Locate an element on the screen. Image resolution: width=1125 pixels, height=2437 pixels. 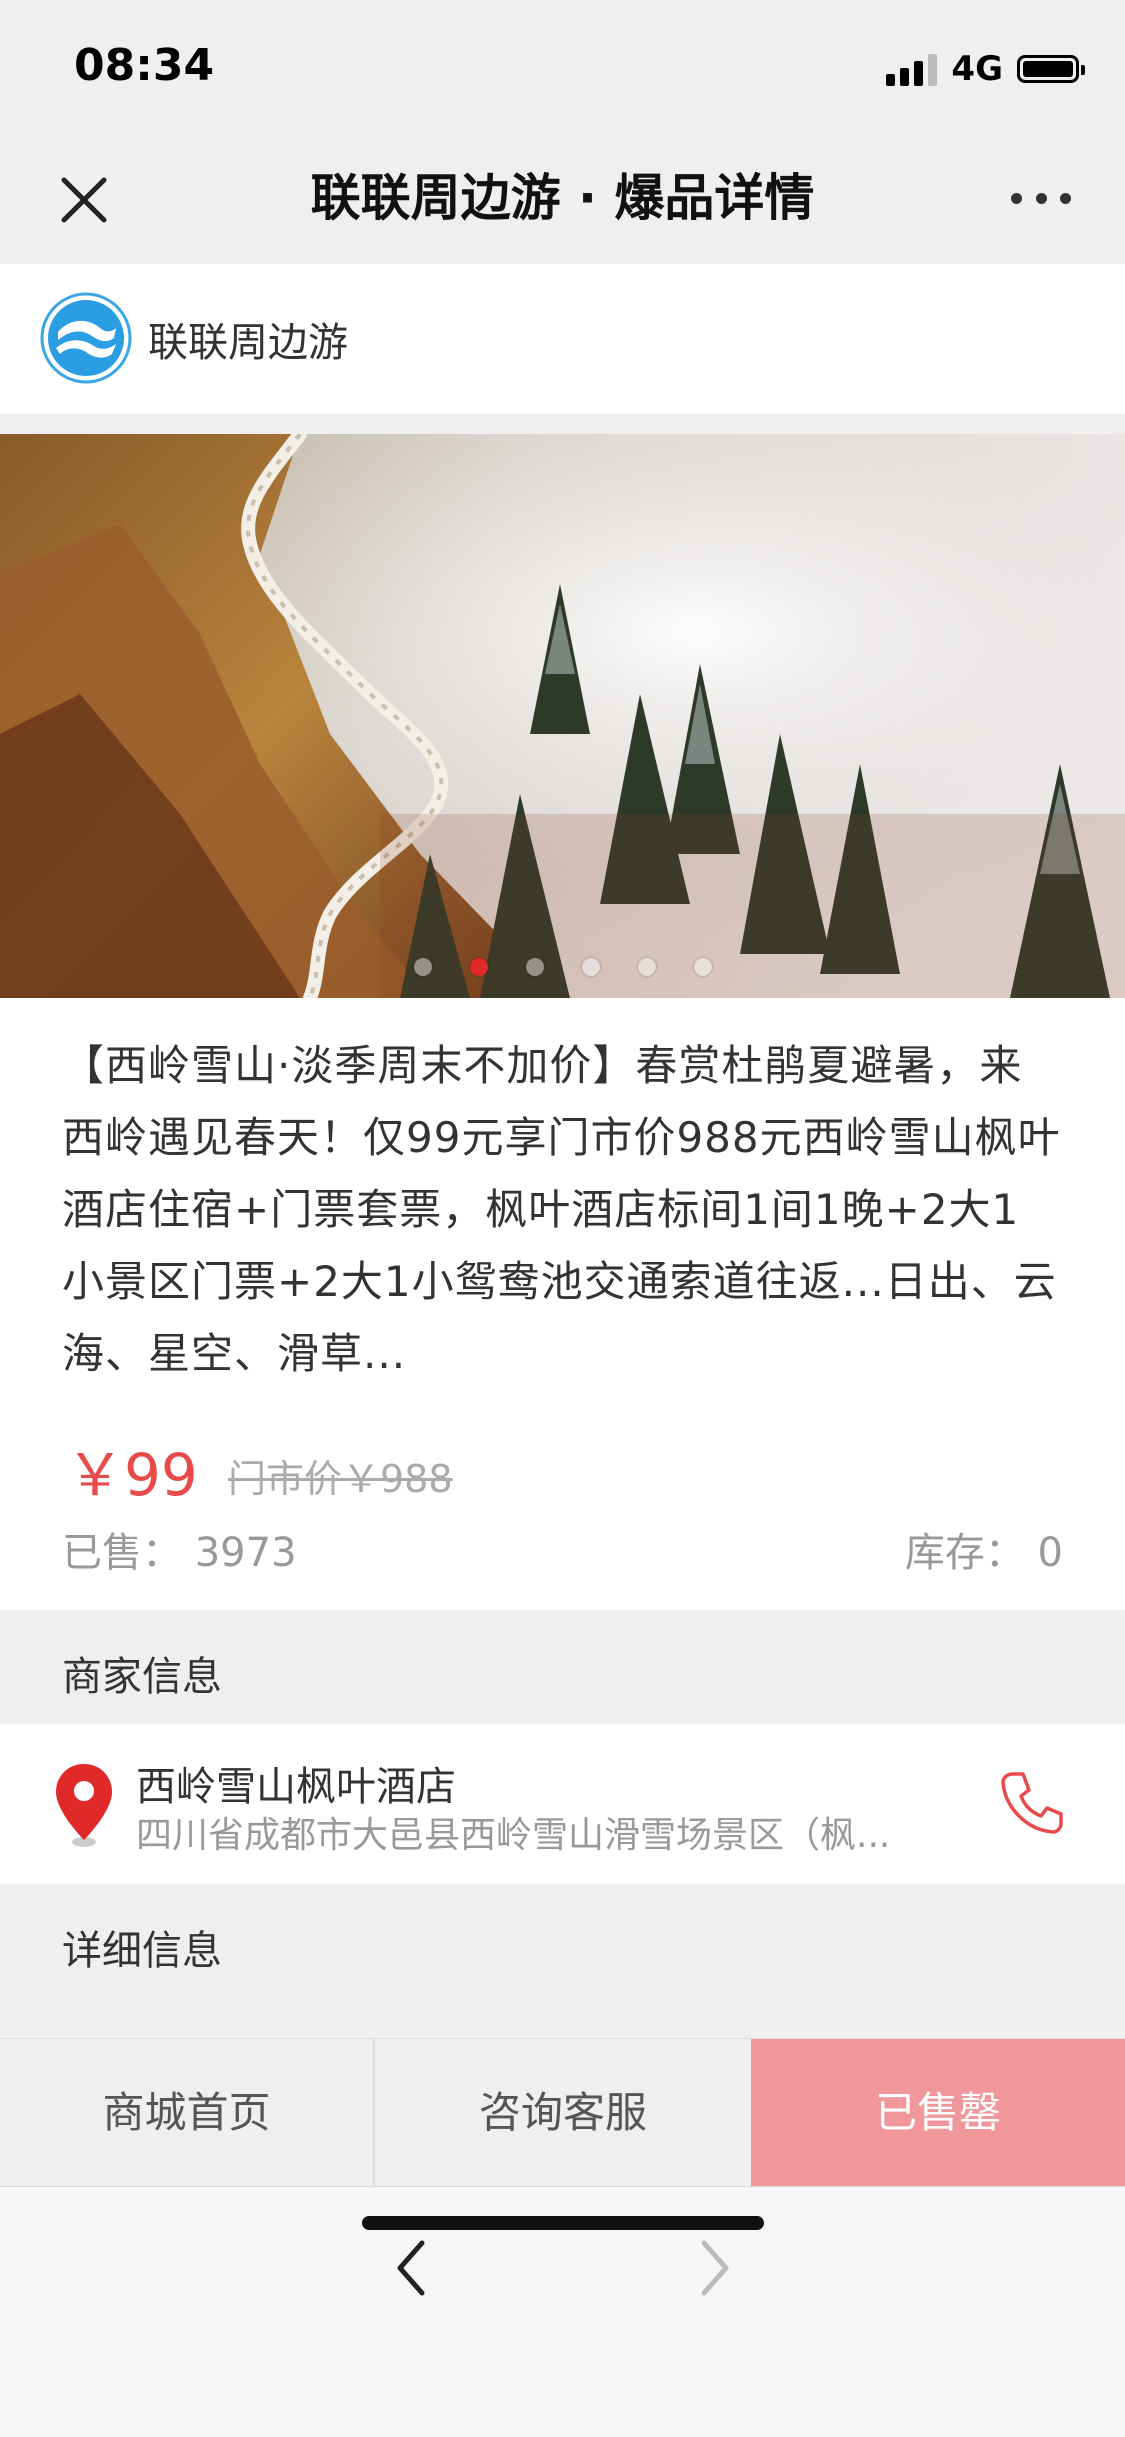
original-price: 门市价￥988 is located at coordinates (340, 1479).